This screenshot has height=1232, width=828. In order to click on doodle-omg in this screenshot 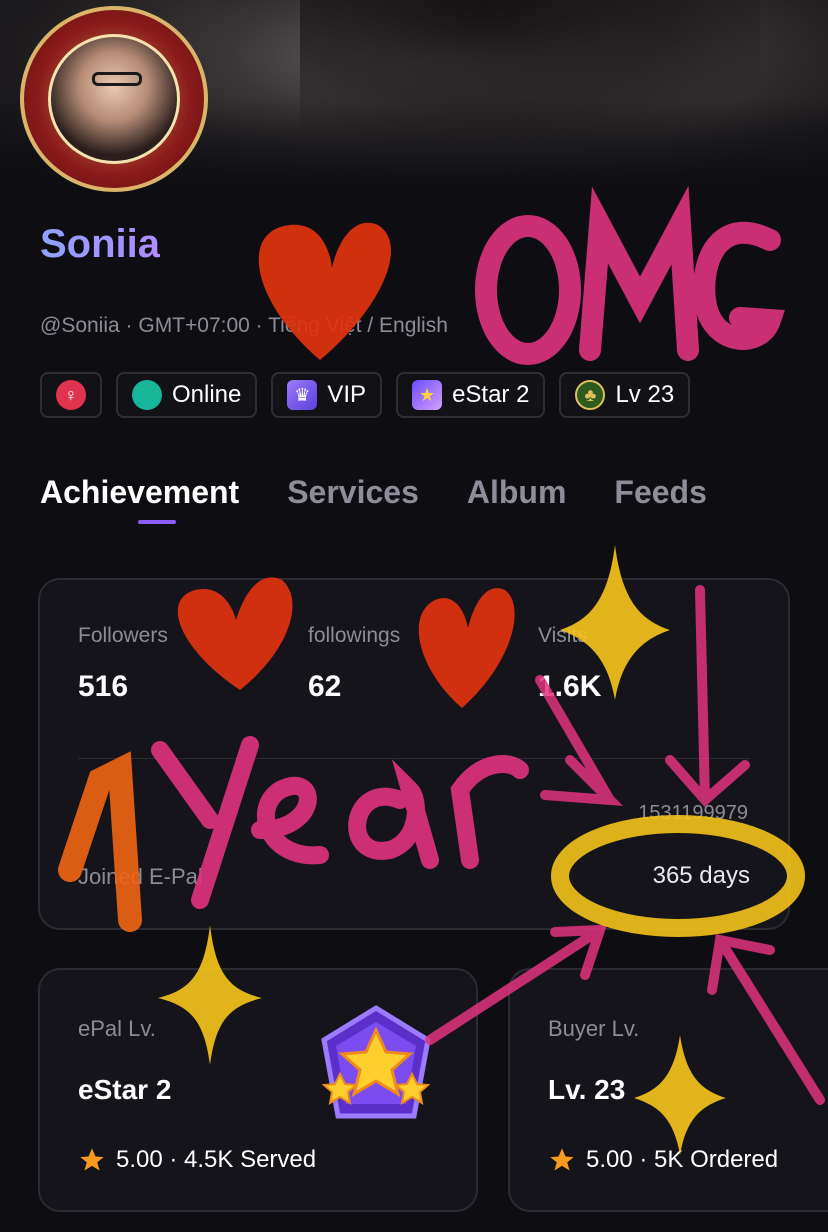, I will do `click(630, 275)`.